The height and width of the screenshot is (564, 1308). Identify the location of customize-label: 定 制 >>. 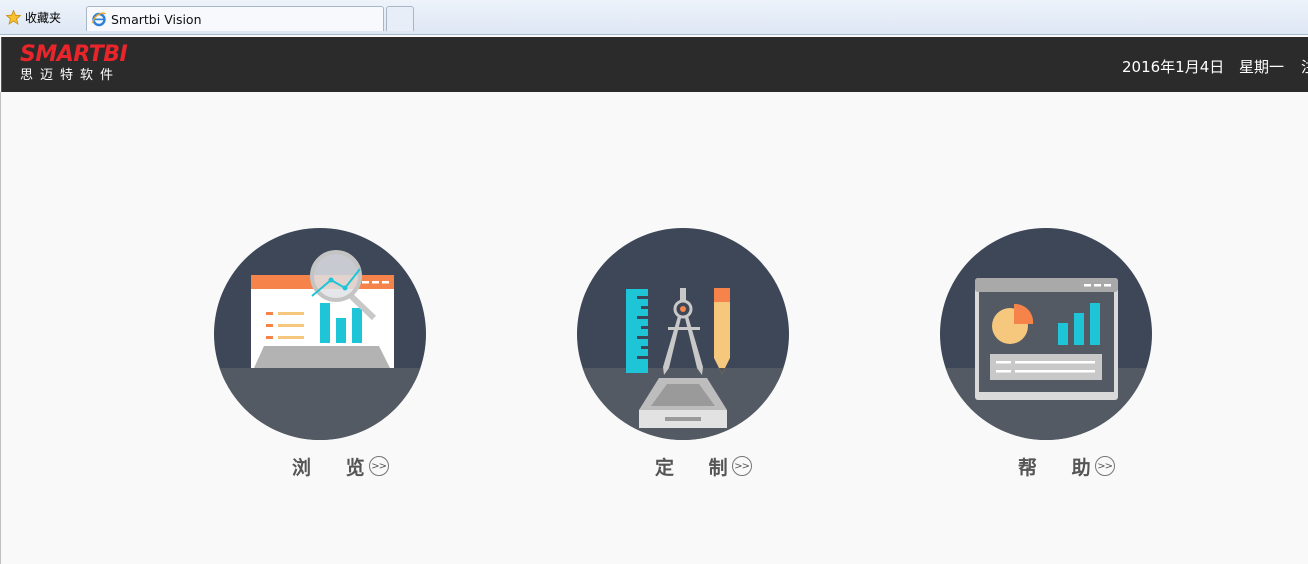
(703, 467).